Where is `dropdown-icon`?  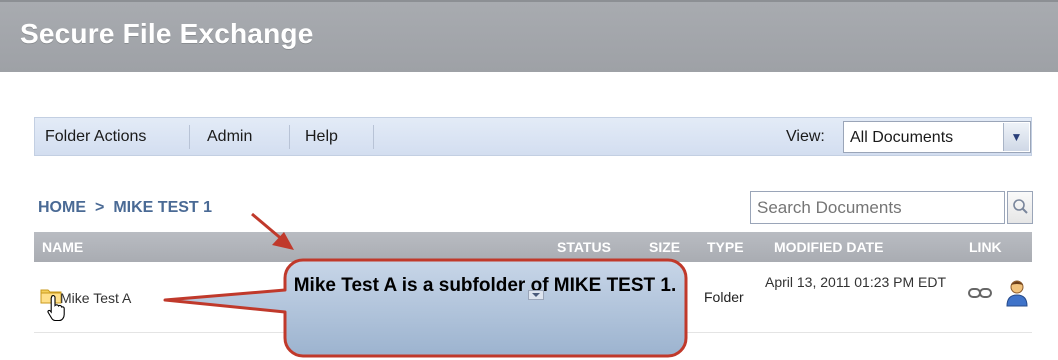 dropdown-icon is located at coordinates (536, 295).